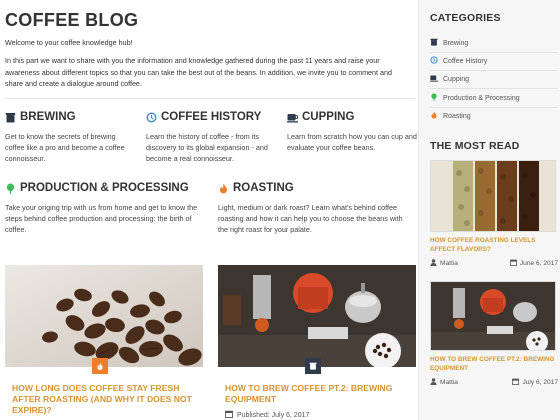 Image resolution: width=560 pixels, height=420 pixels. I want to click on post-image-brewing-equipment, so click(317, 316).